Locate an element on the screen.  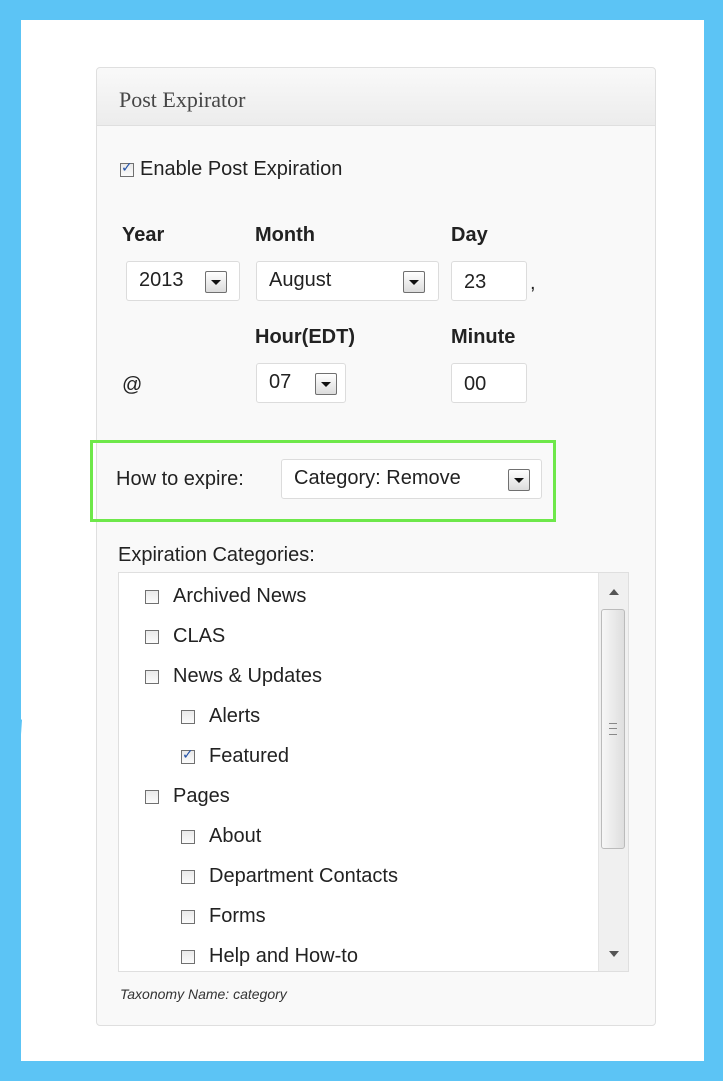
category-checkbox-archived-news is located at coordinates (152, 597).